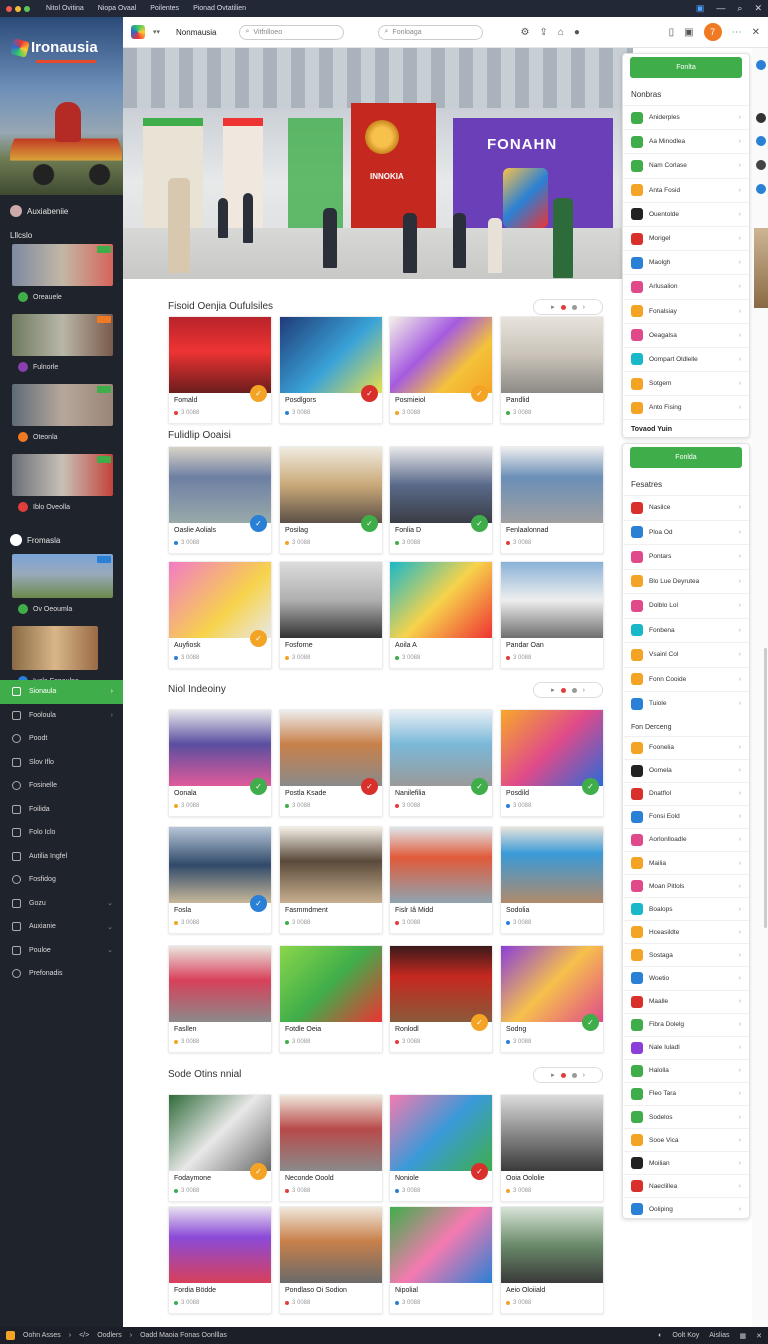 The width and height of the screenshot is (768, 1344). What do you see at coordinates (291, 32) in the screenshot?
I see `search-input: ⌕ Vitfnlloeo` at bounding box center [291, 32].